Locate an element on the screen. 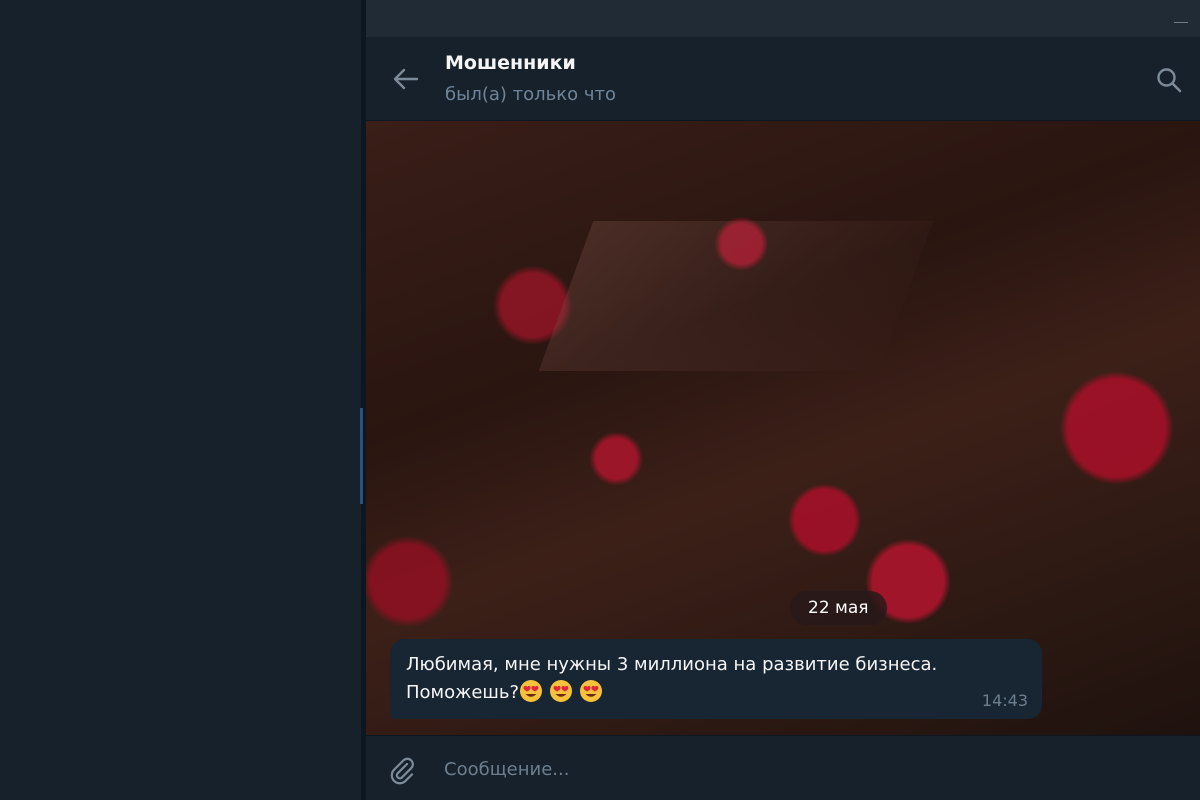  message-time: 14:43 is located at coordinates (1004, 700).